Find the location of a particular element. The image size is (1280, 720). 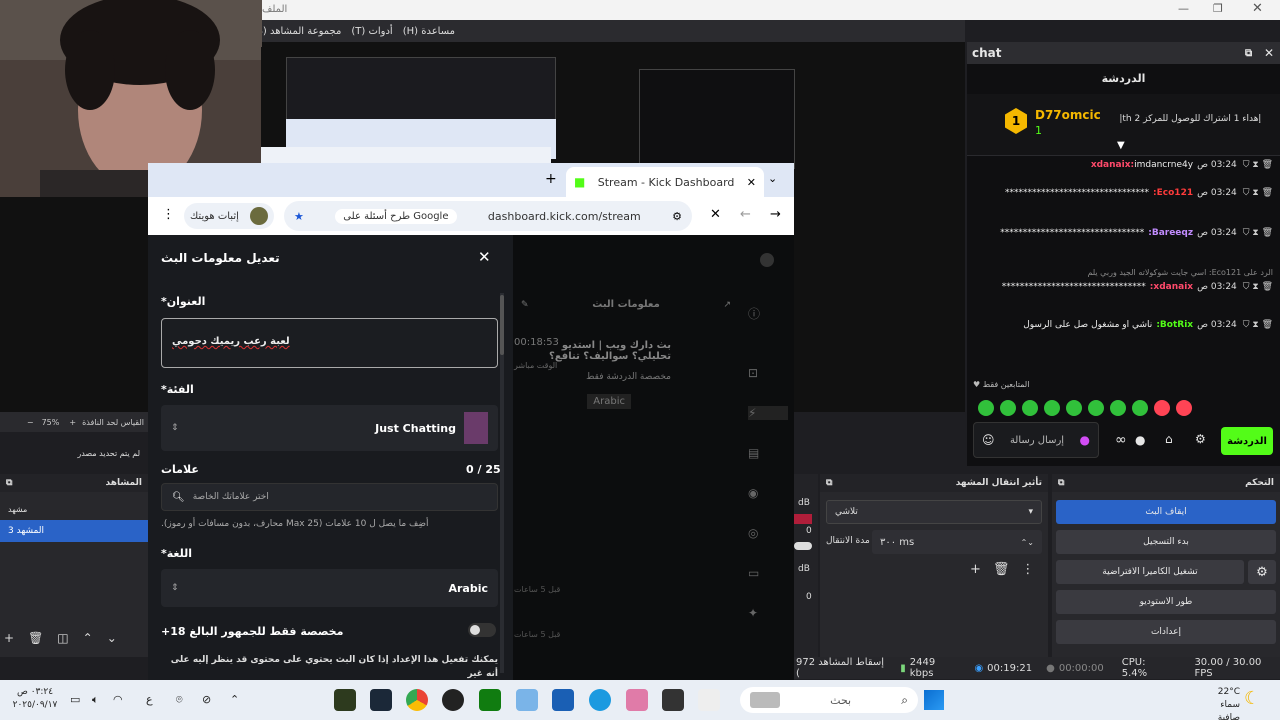

message-user: Bareeqz: is located at coordinates (1170, 233).